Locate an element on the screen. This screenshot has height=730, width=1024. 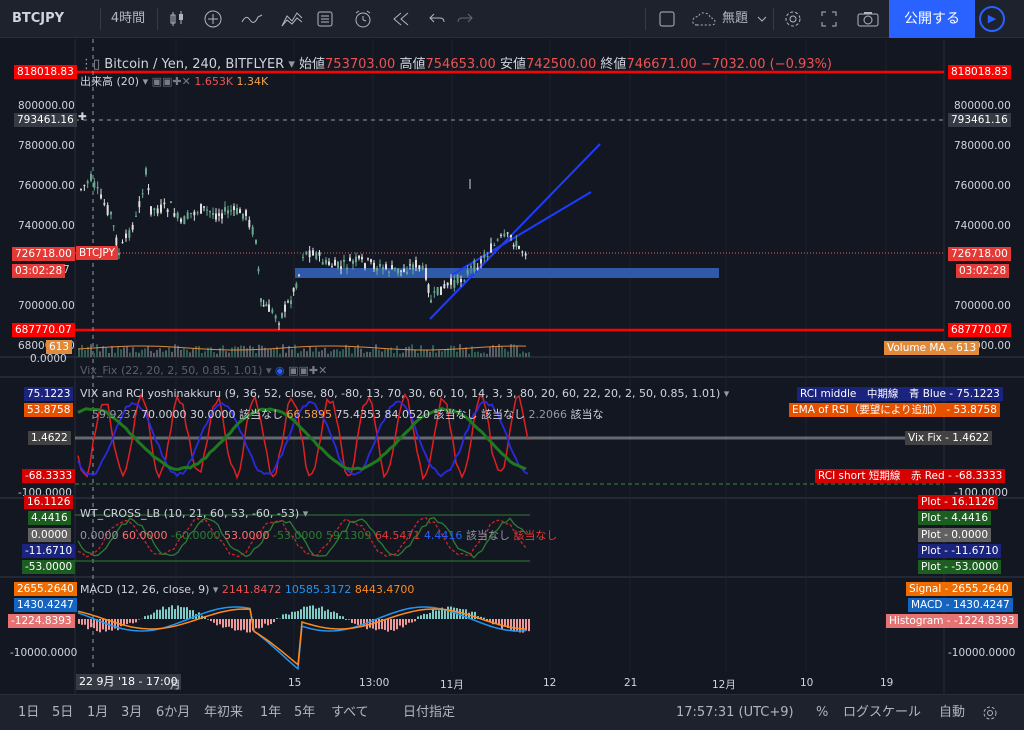
hide-legend-icon: ⋮▯ is located at coordinates (92, 64).